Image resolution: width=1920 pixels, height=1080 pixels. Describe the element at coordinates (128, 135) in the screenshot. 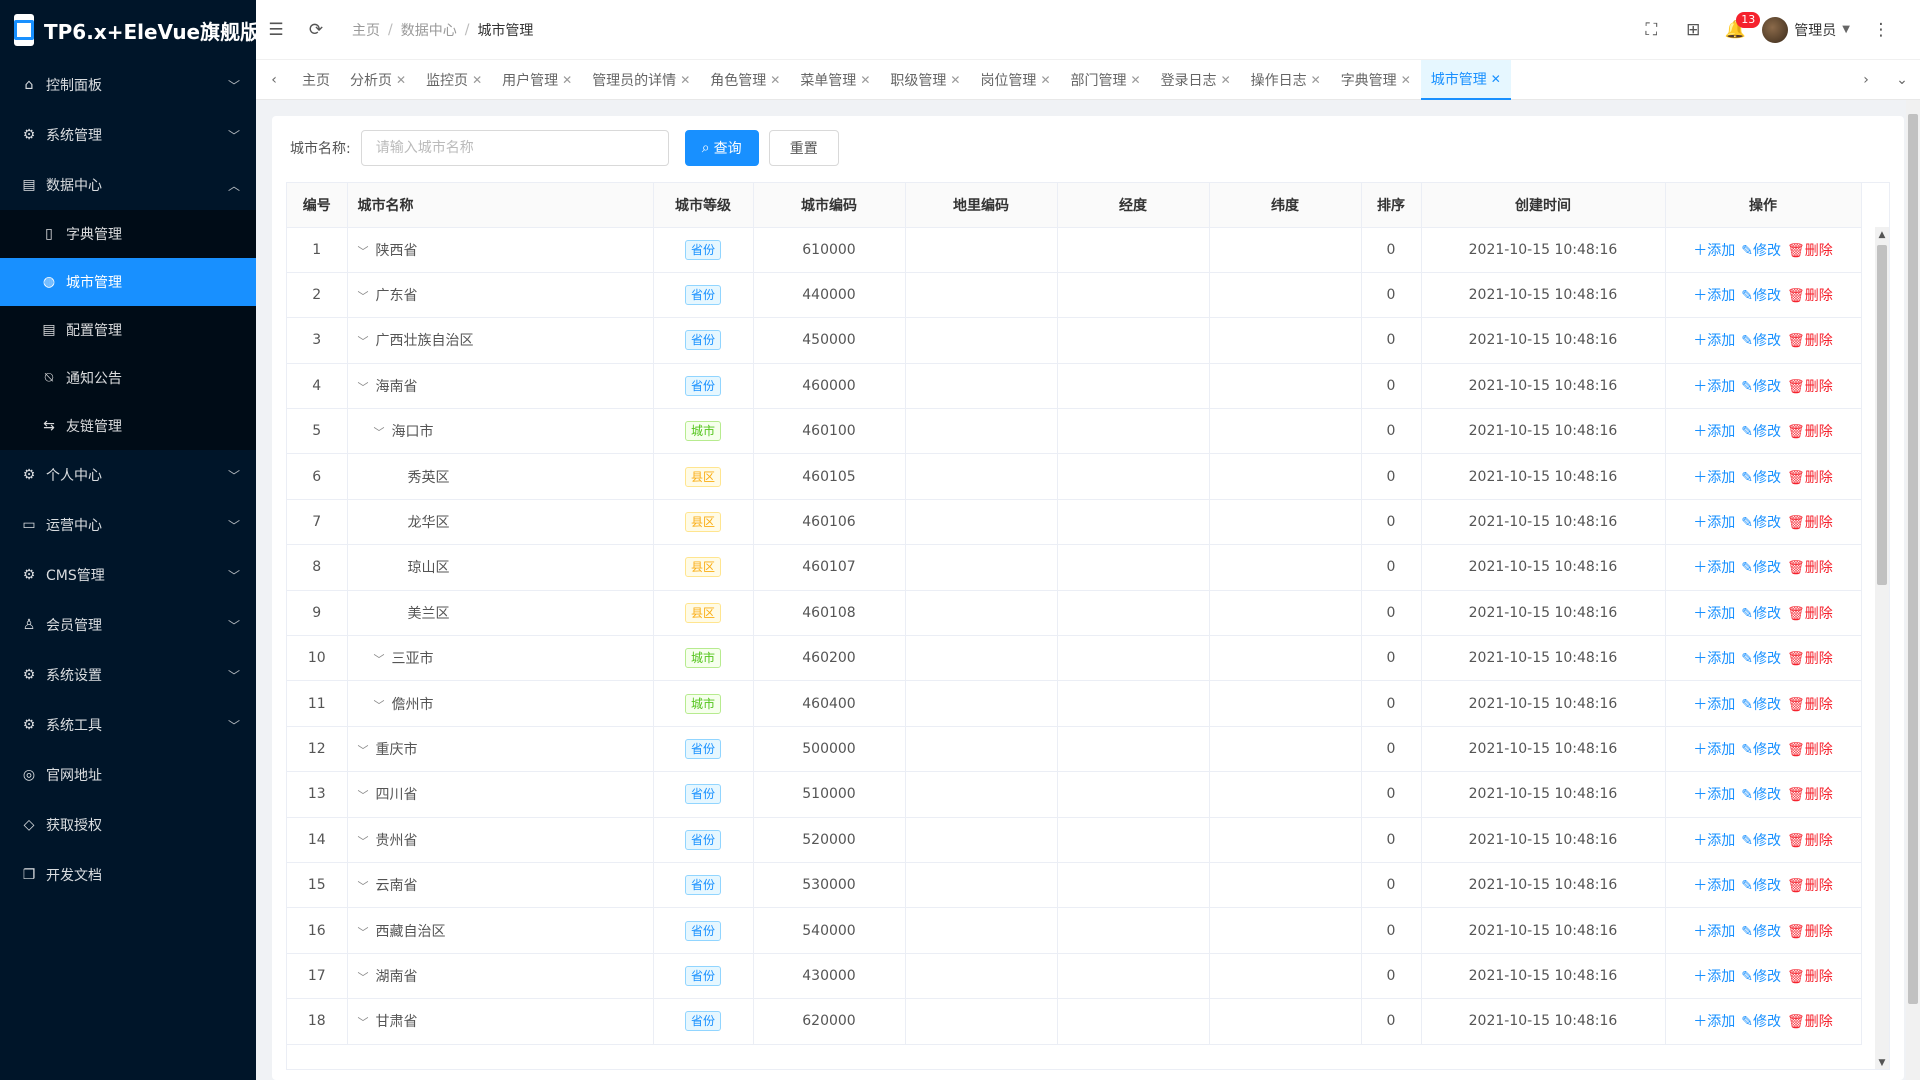

I see `sidebar-item-1: ⚙ 系统管理 ﹀` at that location.